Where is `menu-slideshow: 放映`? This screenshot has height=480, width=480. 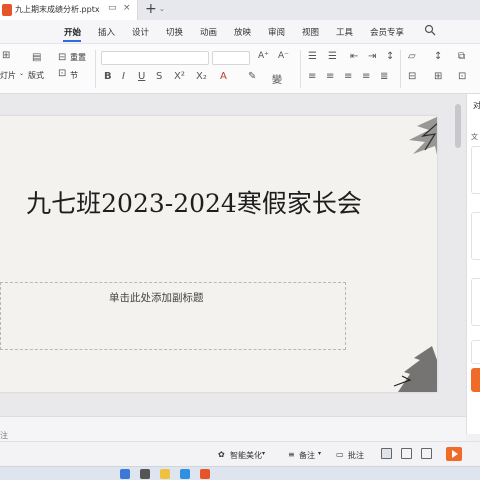
menu-slideshow: 放映 is located at coordinates (242, 32).